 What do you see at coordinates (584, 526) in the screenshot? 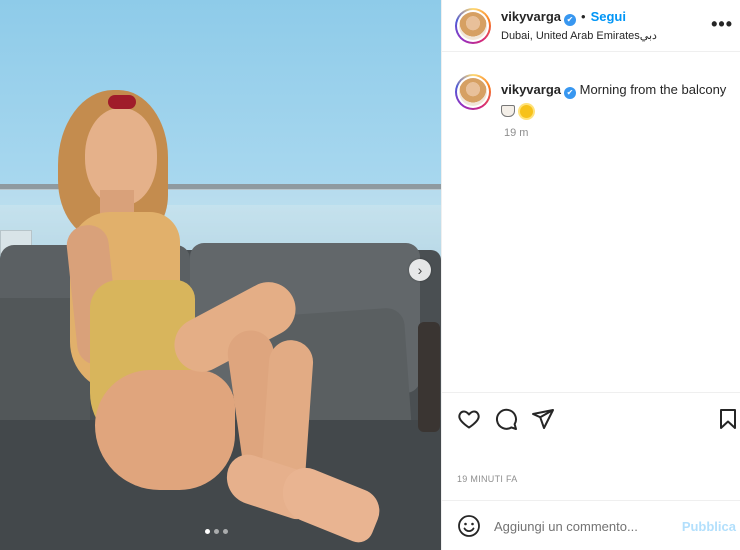
I see `comment-input` at bounding box center [584, 526].